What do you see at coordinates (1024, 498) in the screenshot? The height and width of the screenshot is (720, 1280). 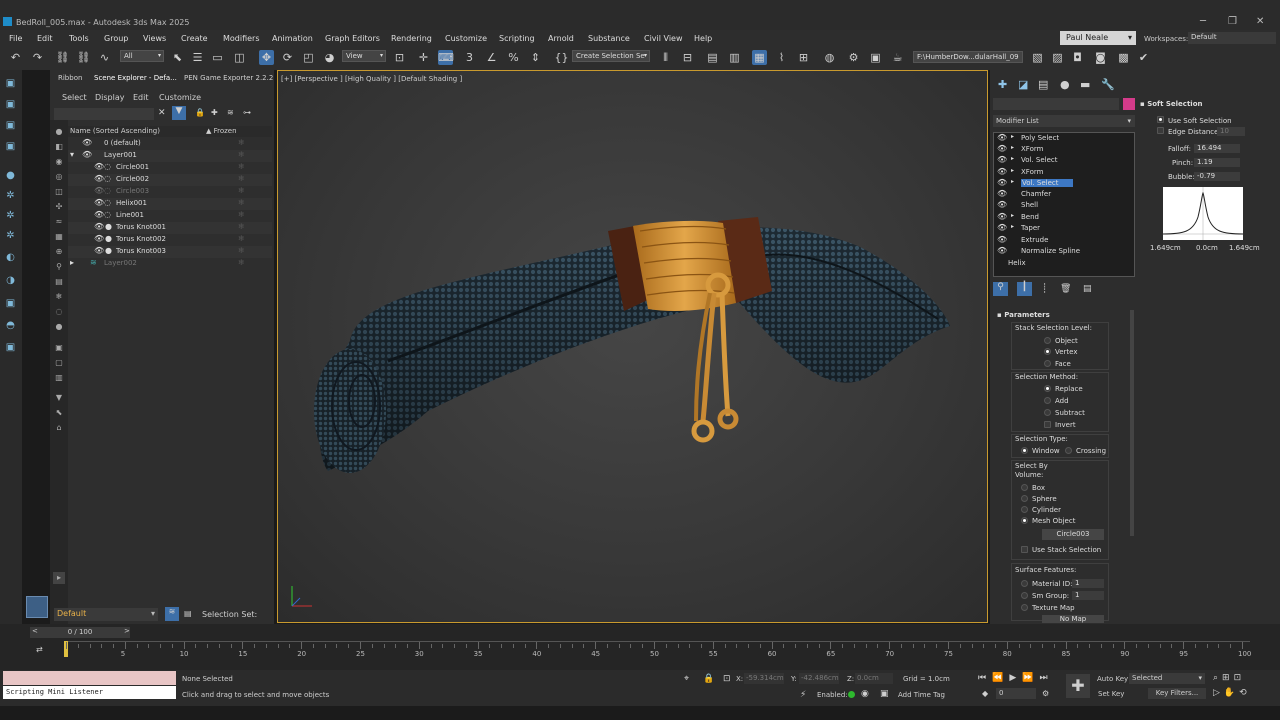 I see `radio-sphere` at bounding box center [1024, 498].